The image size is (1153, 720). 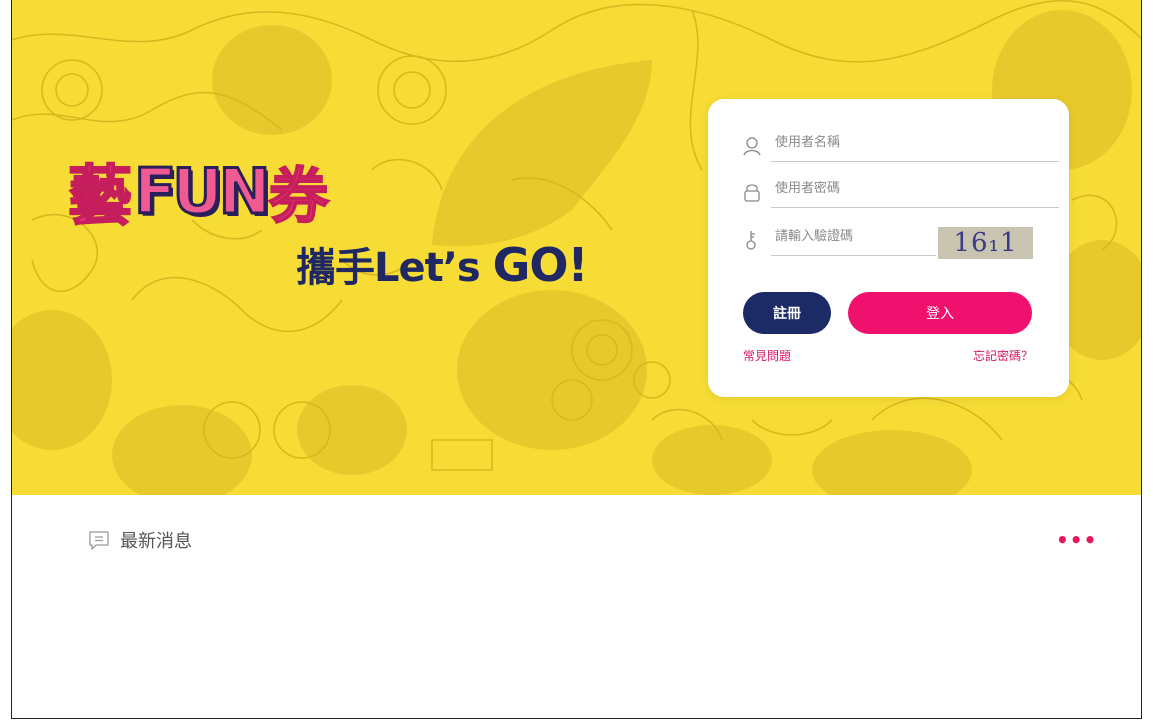 What do you see at coordinates (1076, 540) in the screenshot?
I see `more-icon: •••` at bounding box center [1076, 540].